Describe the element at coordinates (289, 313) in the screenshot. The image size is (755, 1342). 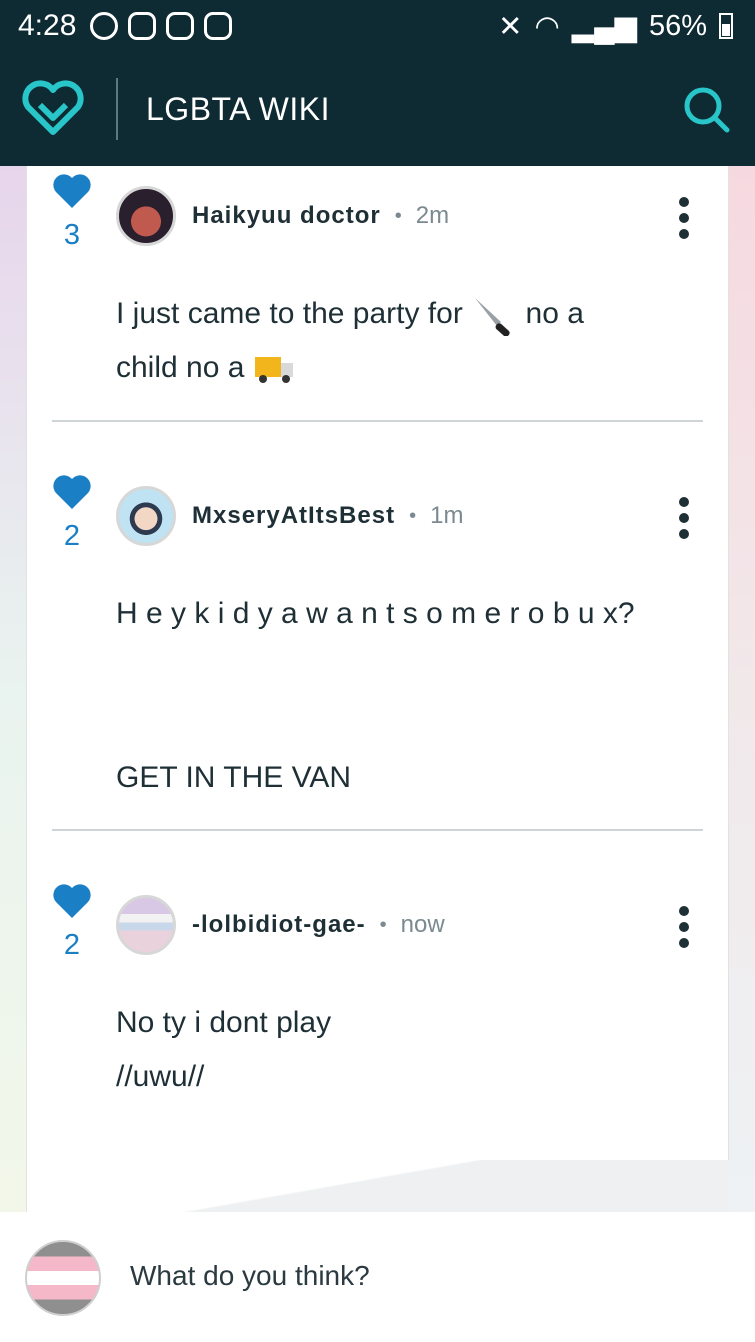
I see `comment-text-line: I just came to the party for` at that location.